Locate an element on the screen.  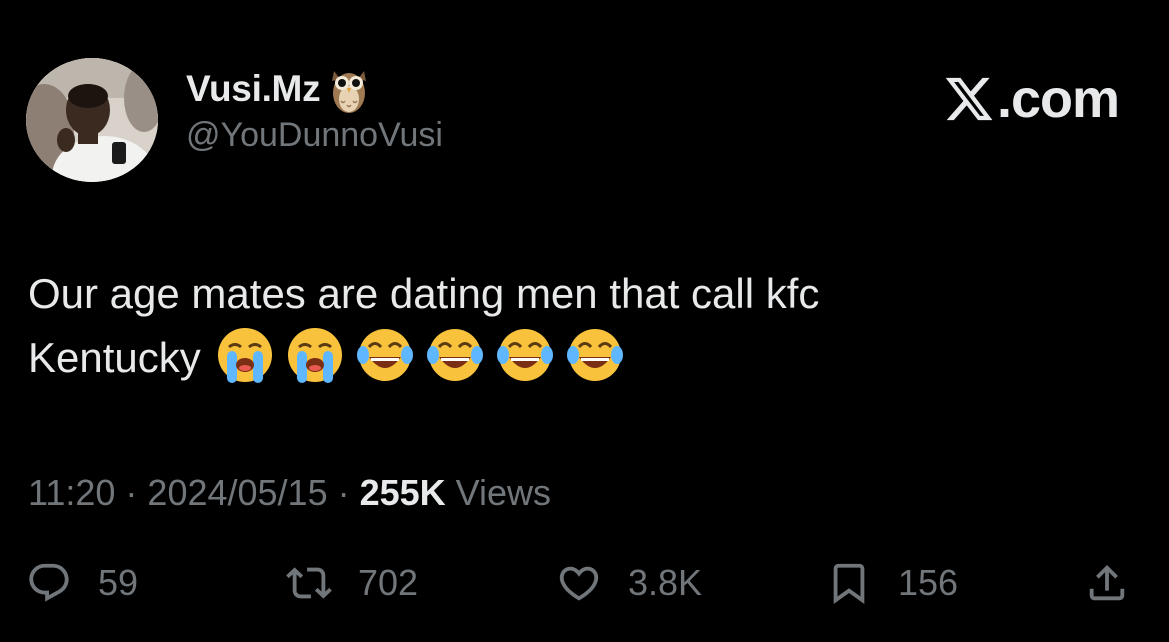
repost-icon is located at coordinates (309, 583).